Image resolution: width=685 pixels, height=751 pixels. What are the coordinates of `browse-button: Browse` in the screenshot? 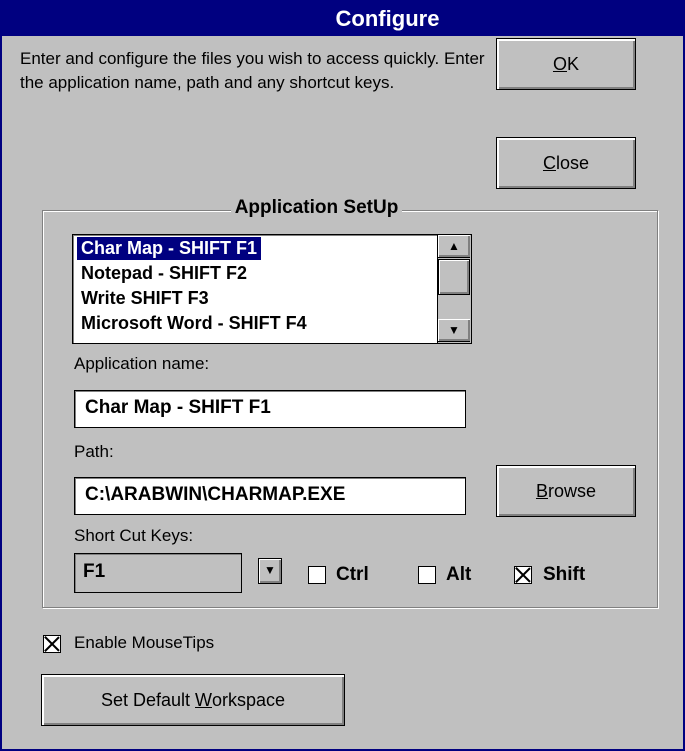 It's located at (566, 491).